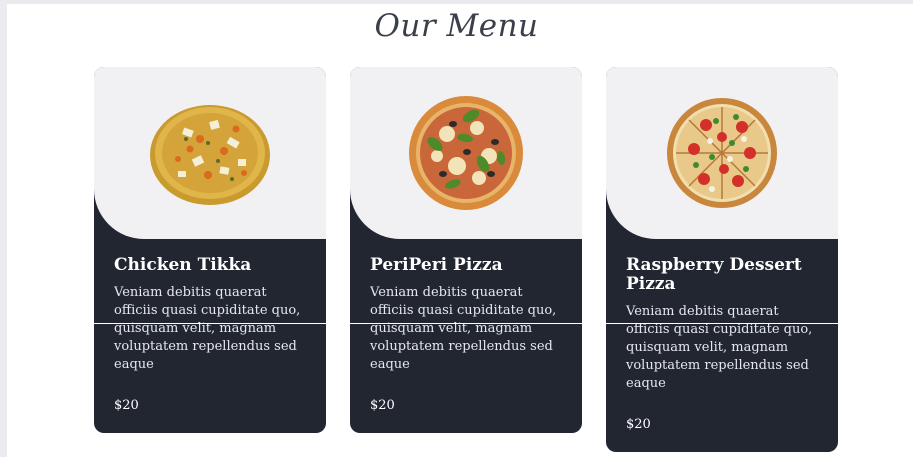  What do you see at coordinates (183, 265) in the screenshot?
I see `item-name: Chicken Tikka` at bounding box center [183, 265].